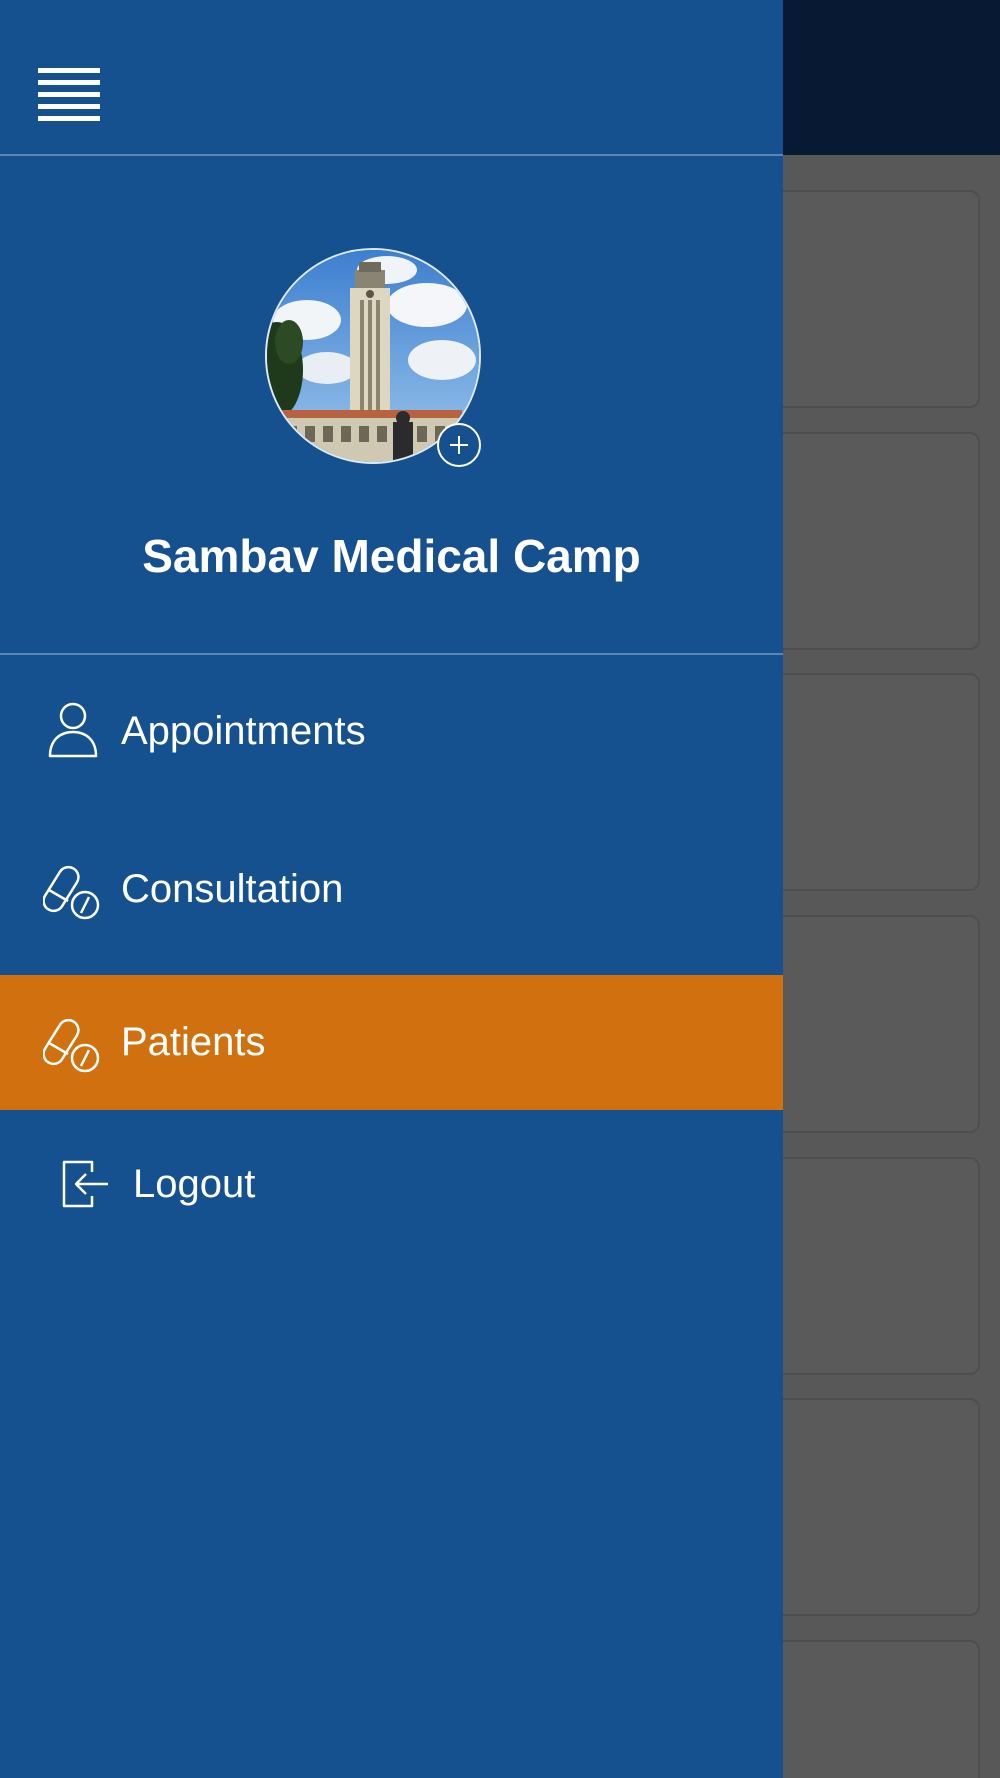  Describe the element at coordinates (391, 556) in the screenshot. I see `organization-name: Sambav Medical Camp` at that location.